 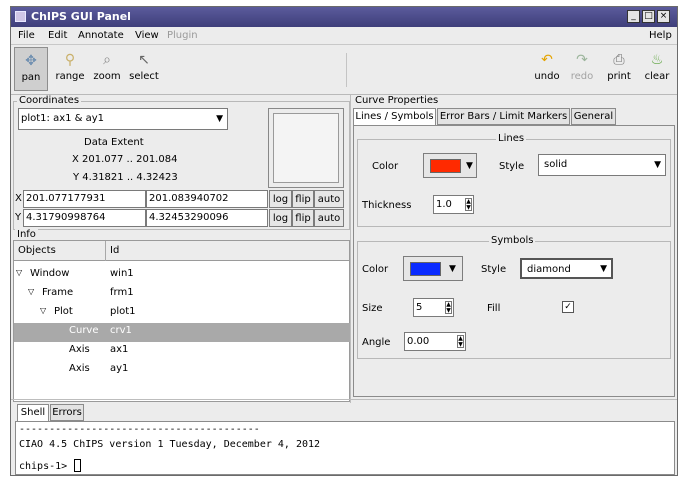 I want to click on angle-label: Angle, so click(x=376, y=342).